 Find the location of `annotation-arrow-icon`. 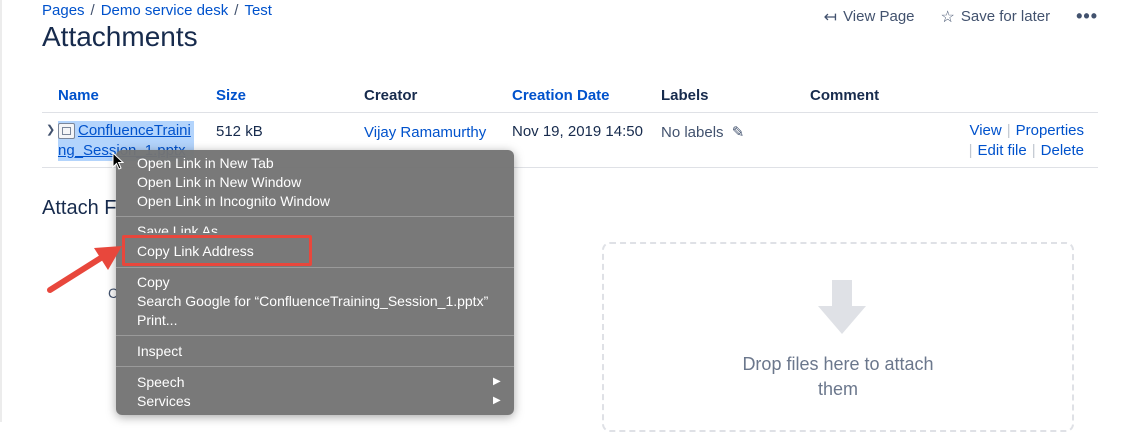

annotation-arrow-icon is located at coordinates (84, 269).